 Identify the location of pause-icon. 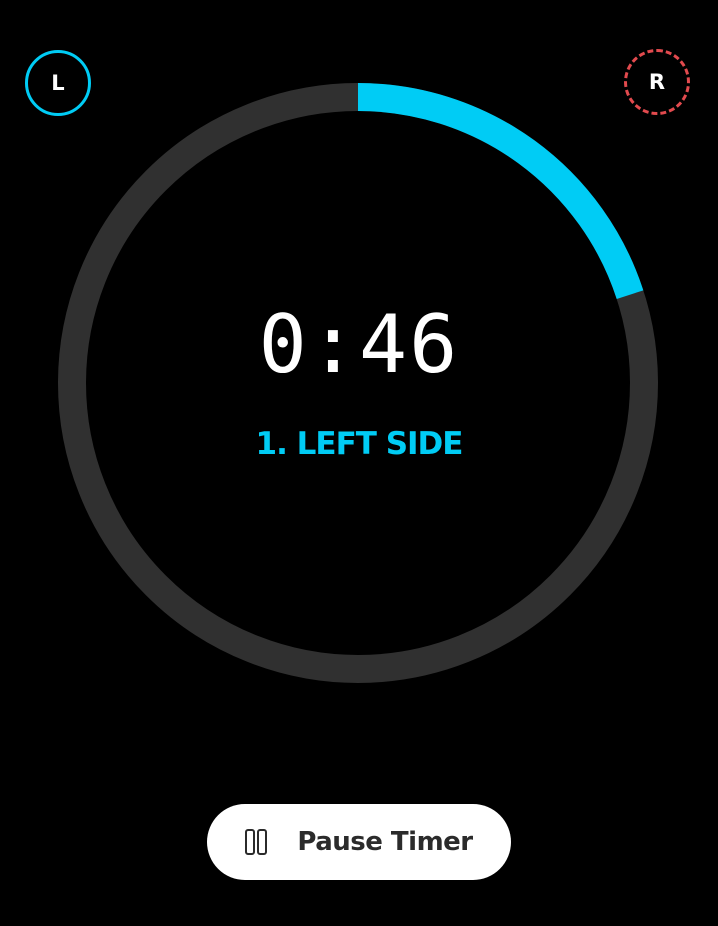
(256, 842).